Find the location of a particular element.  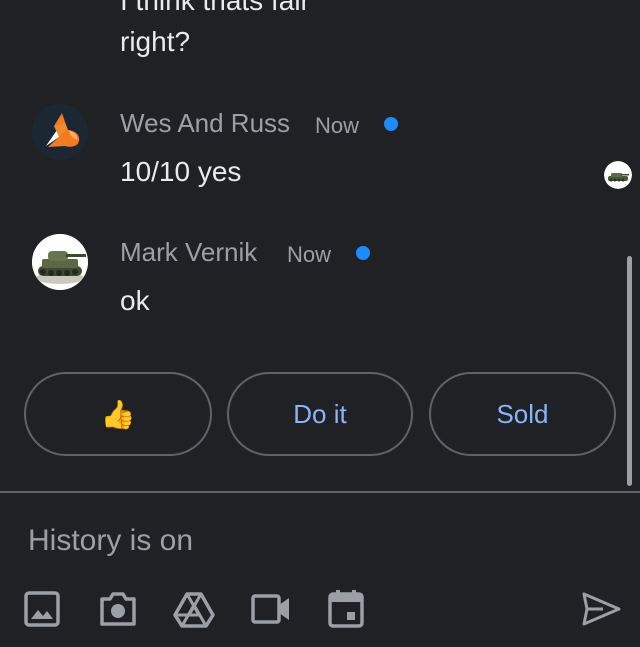

calendar-icon is located at coordinates (346, 609).